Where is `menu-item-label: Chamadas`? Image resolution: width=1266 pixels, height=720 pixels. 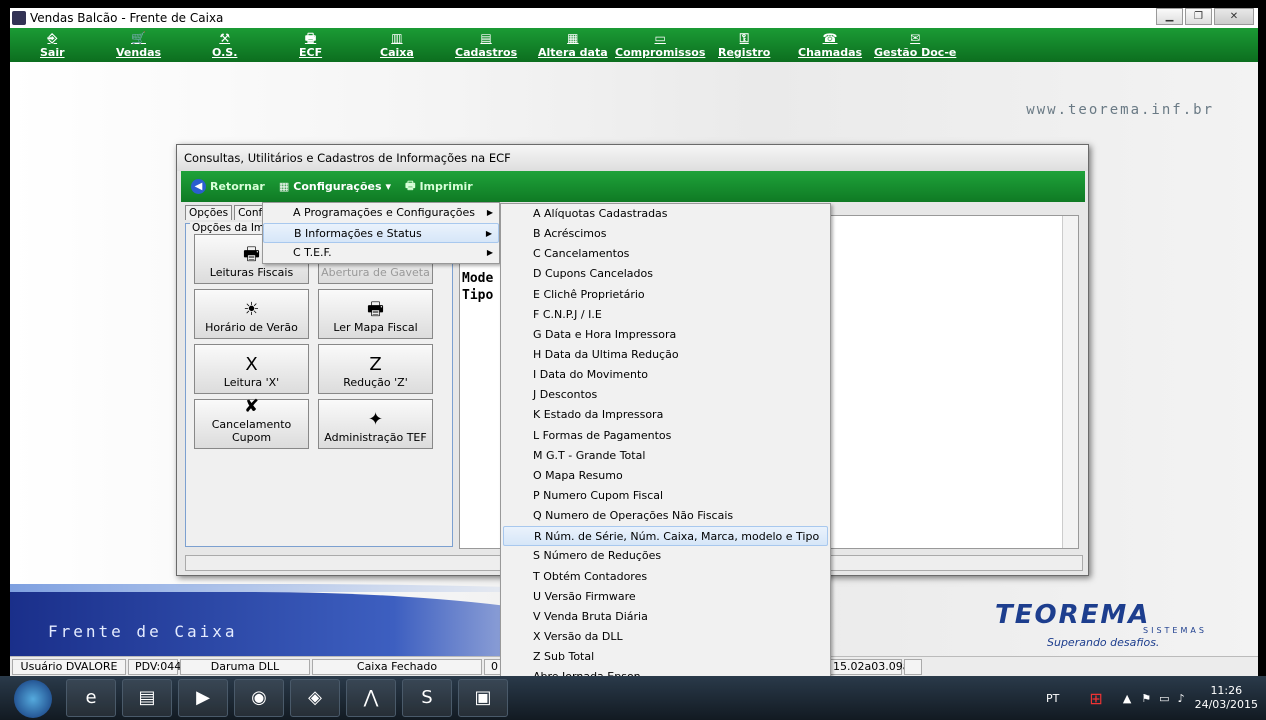 menu-item-label: Chamadas is located at coordinates (830, 52).